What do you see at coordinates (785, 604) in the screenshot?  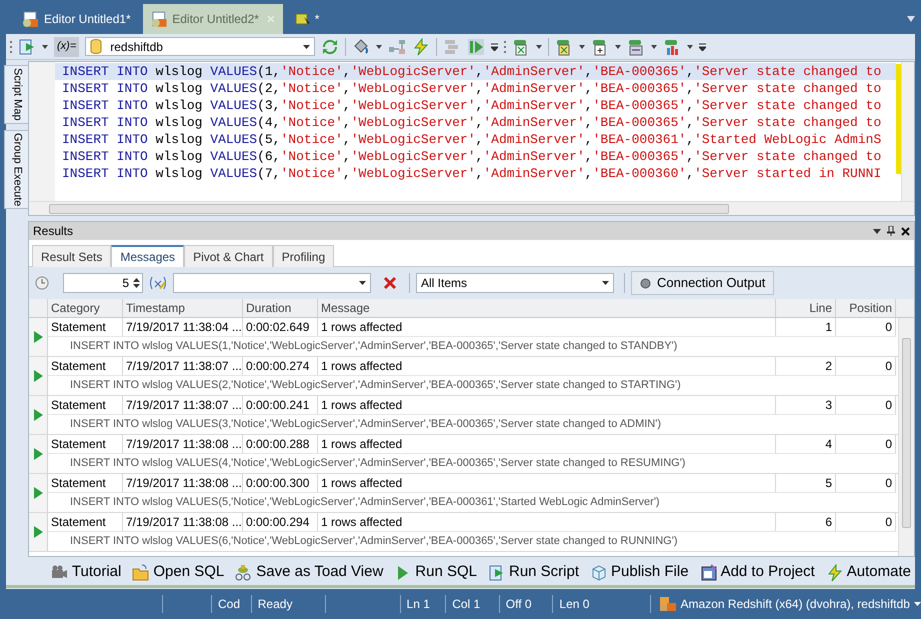 I see `connection-selector: Amazon Redshift (x64) (dvohra), redshiftdb` at bounding box center [785, 604].